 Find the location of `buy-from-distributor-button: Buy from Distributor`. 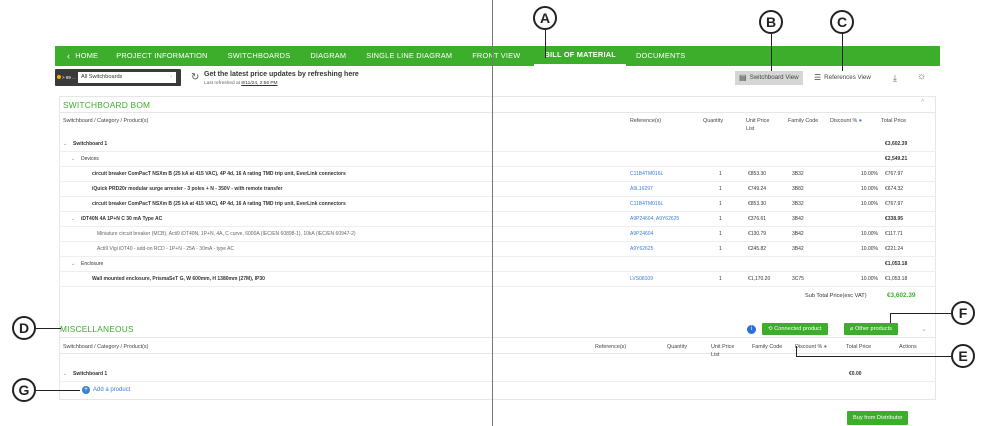

buy-from-distributor-button: Buy from Distributor is located at coordinates (878, 418).